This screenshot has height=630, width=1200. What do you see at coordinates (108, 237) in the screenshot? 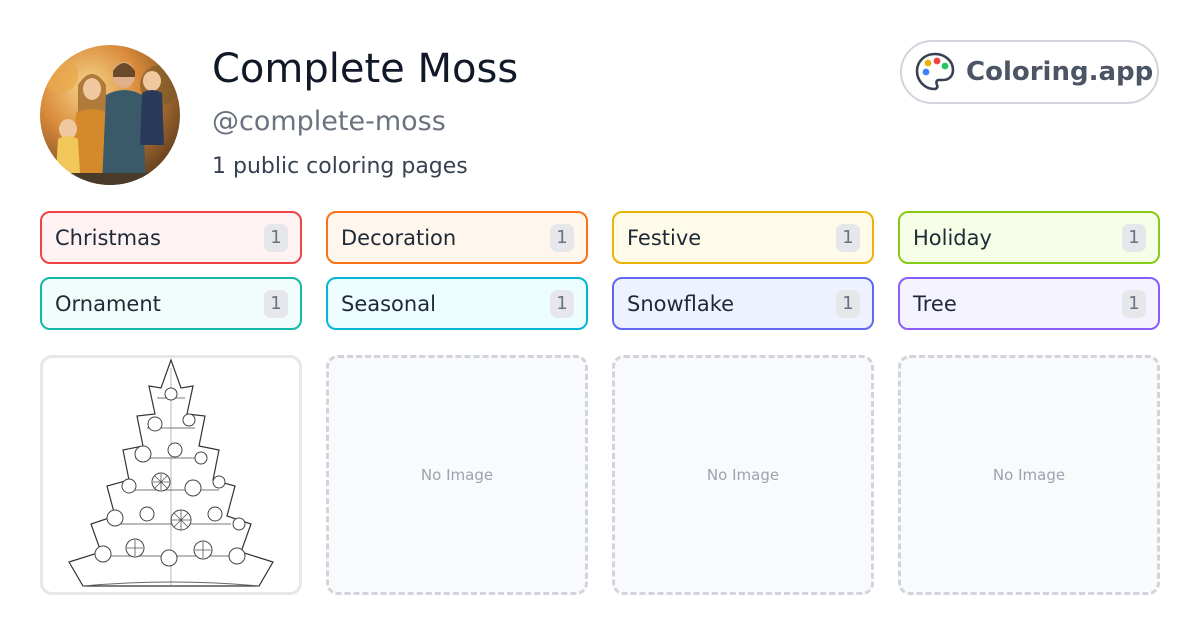
I see `tag-label: Christmas` at bounding box center [108, 237].